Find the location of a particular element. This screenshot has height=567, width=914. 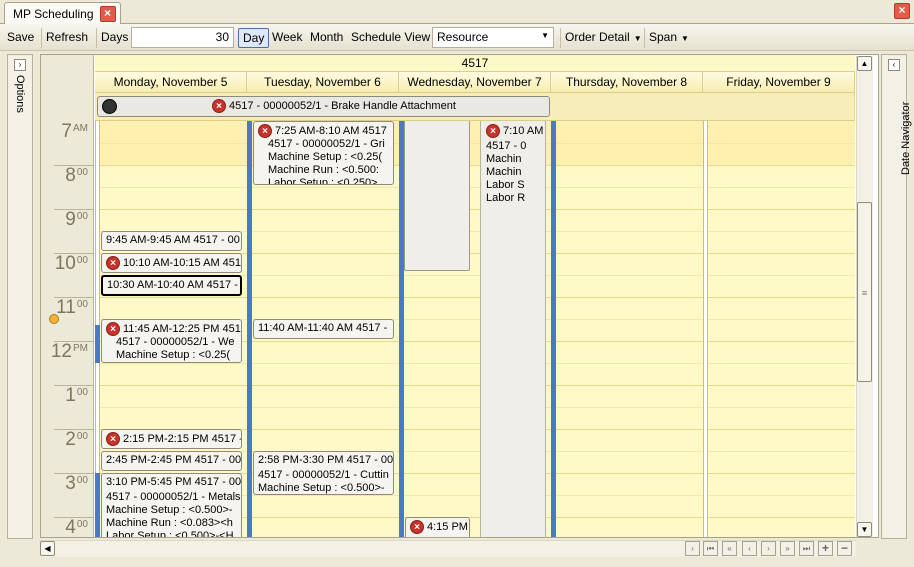

view-month-button: Month is located at coordinates (326, 38).